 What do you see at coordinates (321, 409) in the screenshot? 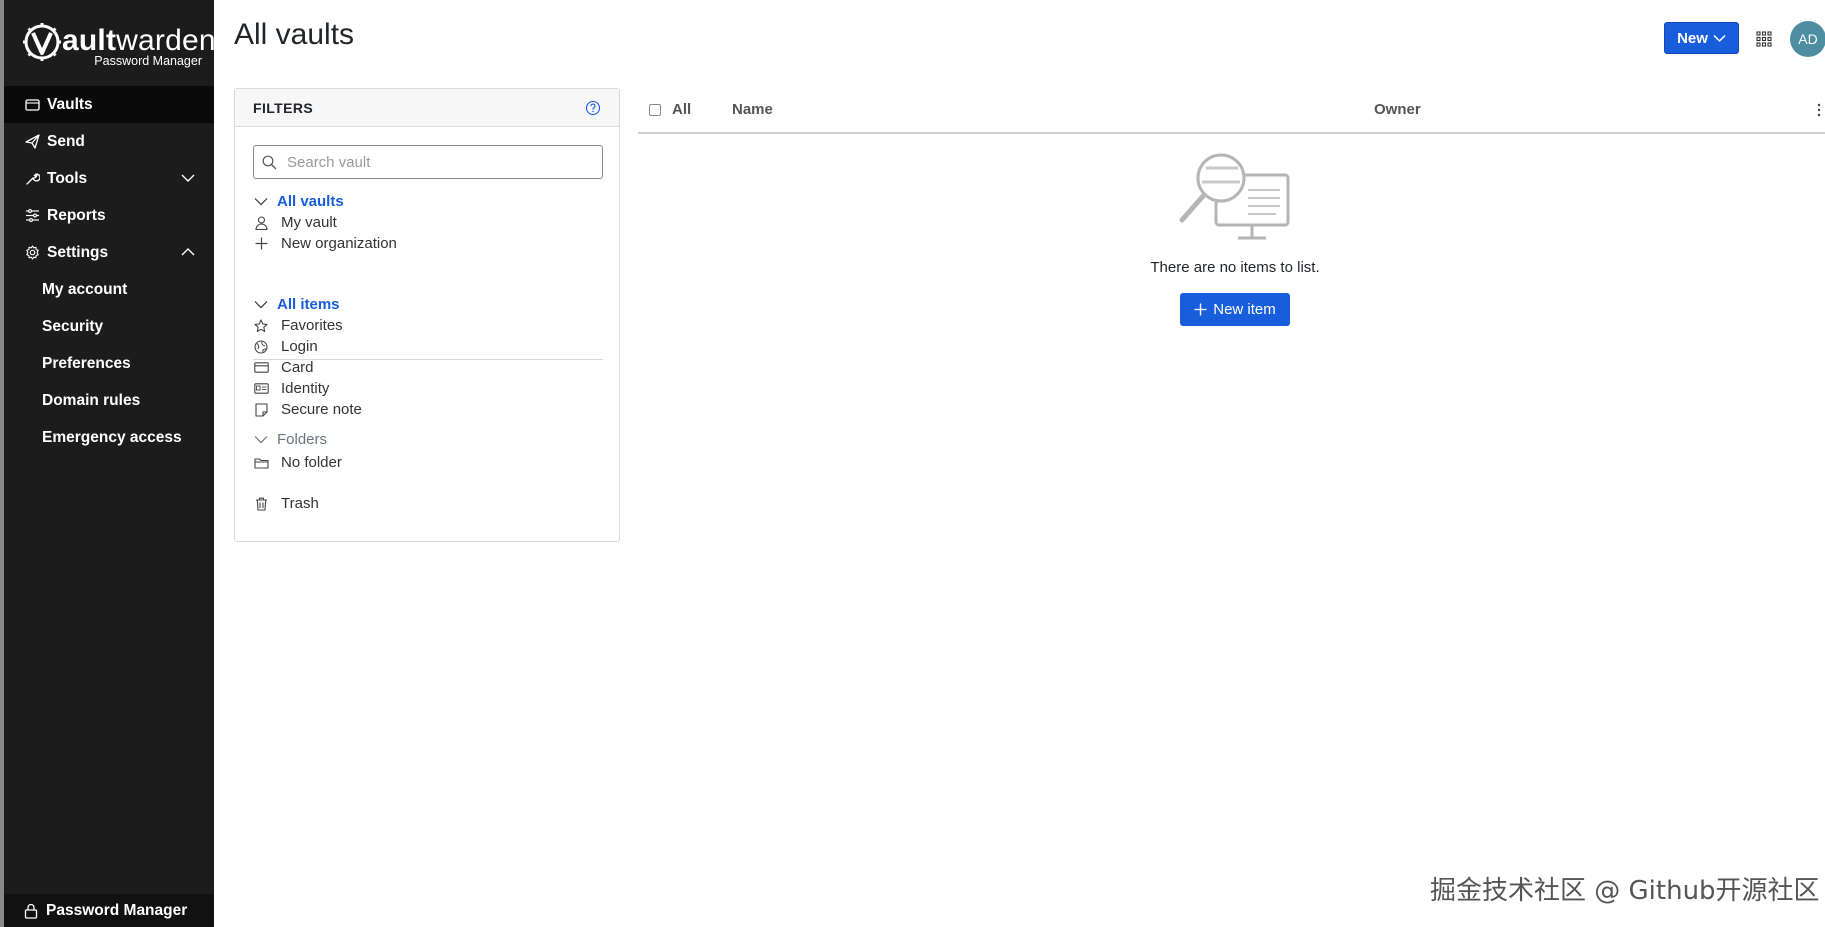
I see `filter-label: Secure note` at bounding box center [321, 409].